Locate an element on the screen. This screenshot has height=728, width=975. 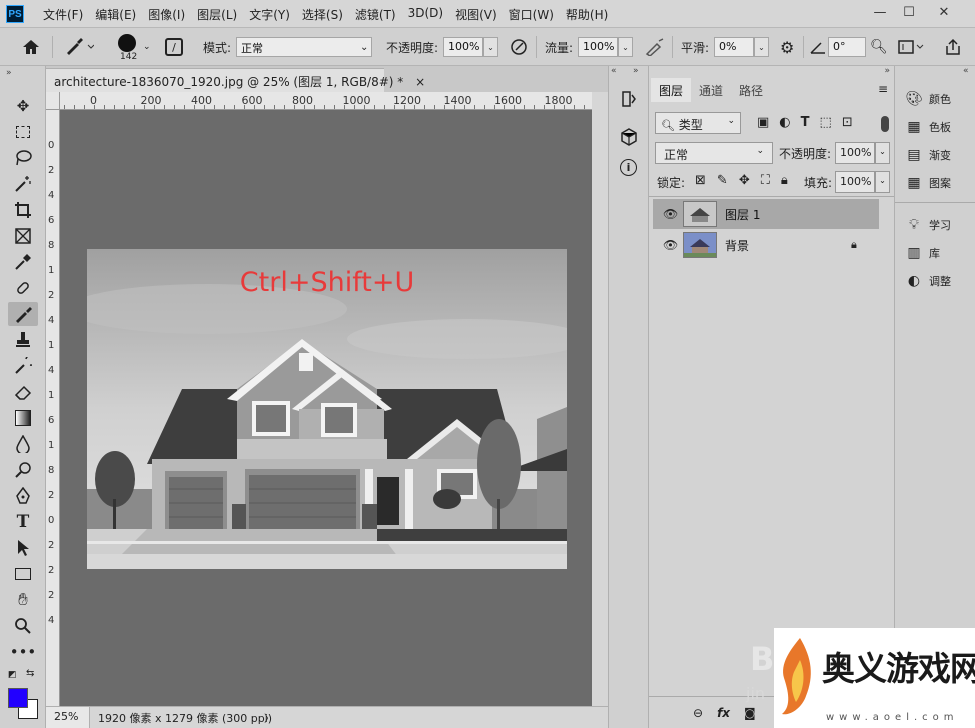
fill-input: 100% is located at coordinates (855, 182).